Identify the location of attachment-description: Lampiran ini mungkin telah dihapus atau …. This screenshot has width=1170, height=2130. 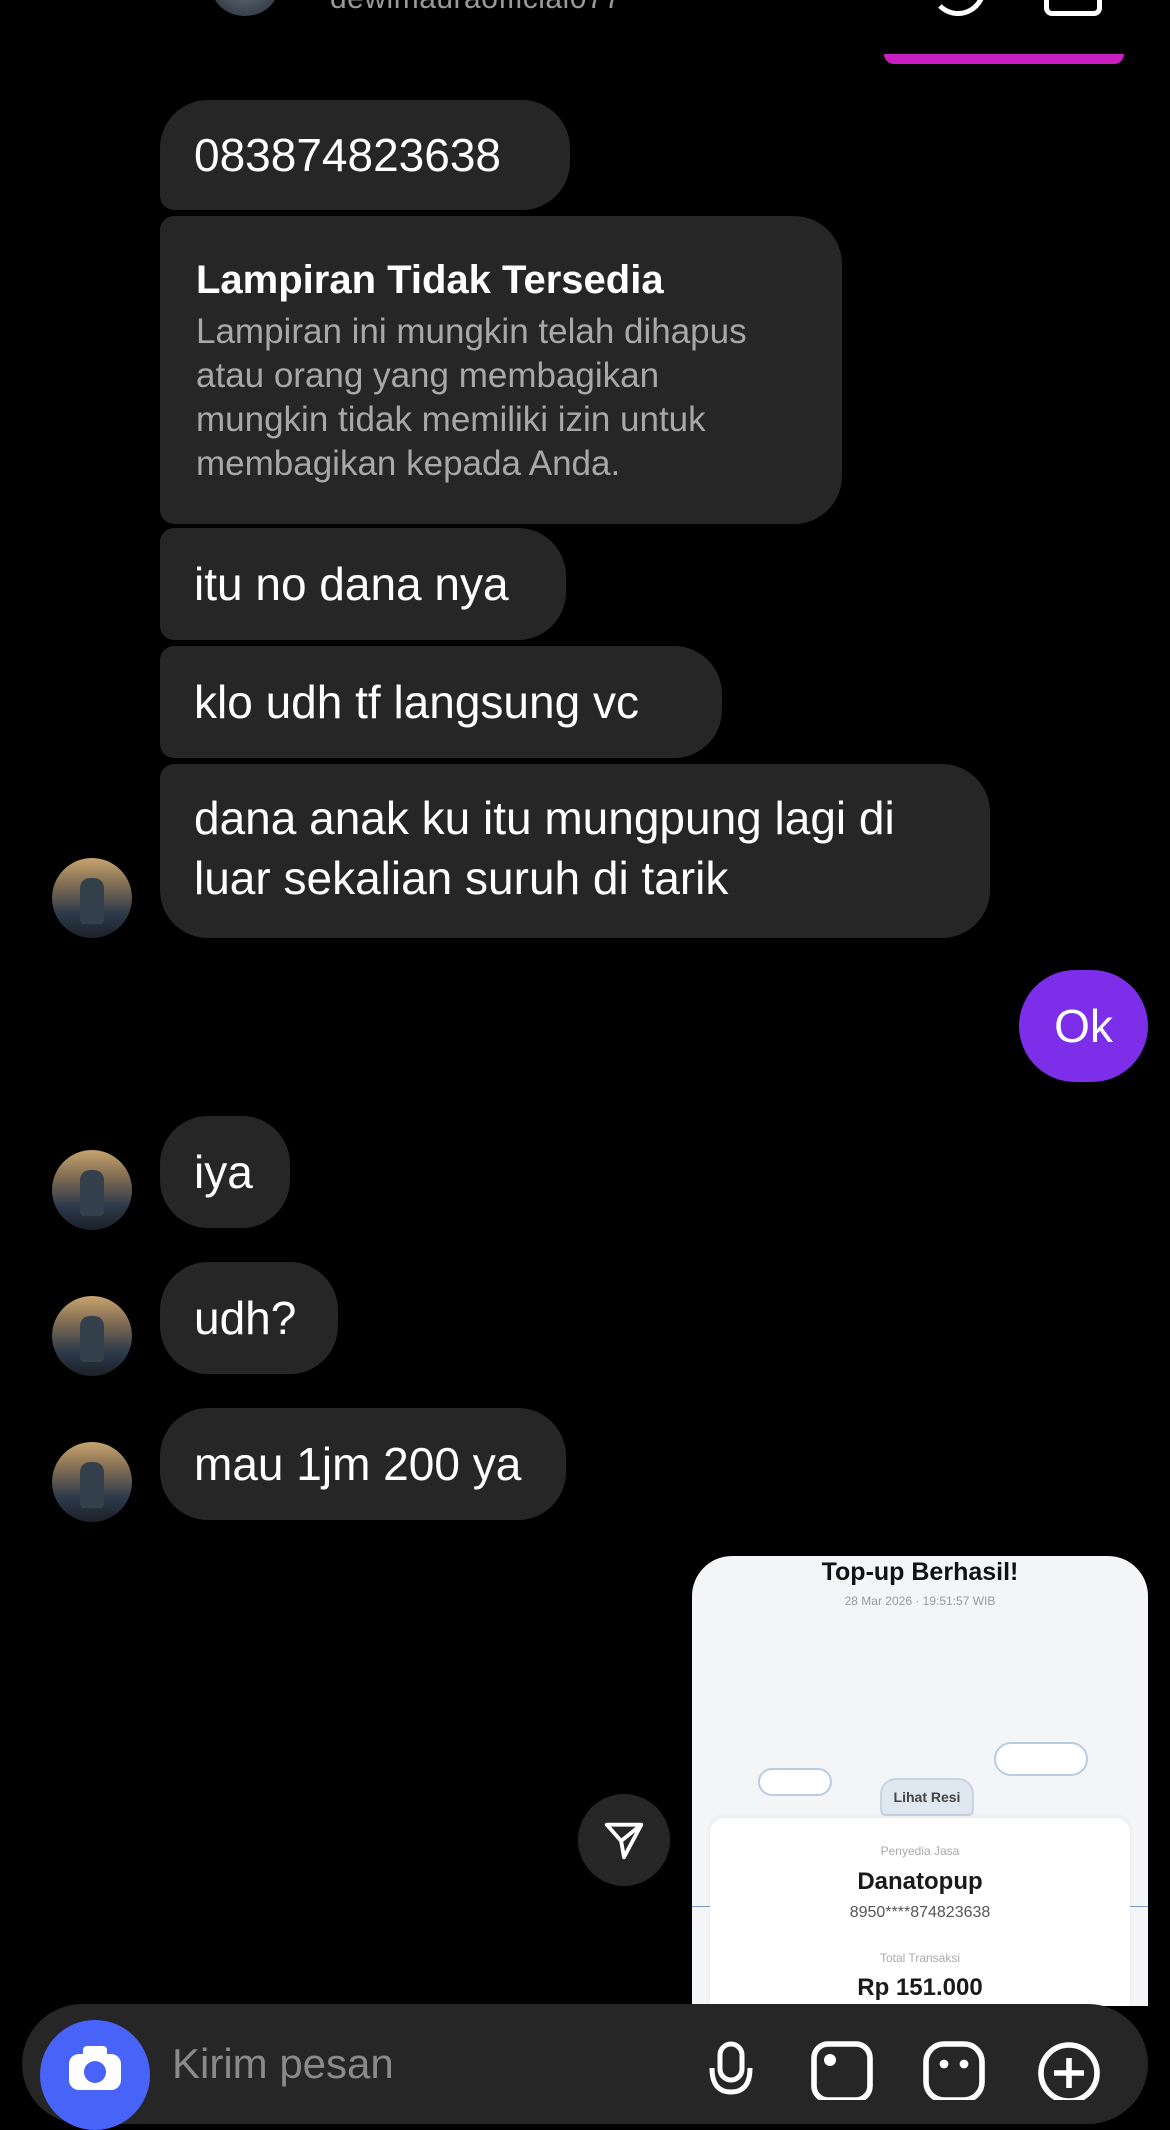
(471, 397).